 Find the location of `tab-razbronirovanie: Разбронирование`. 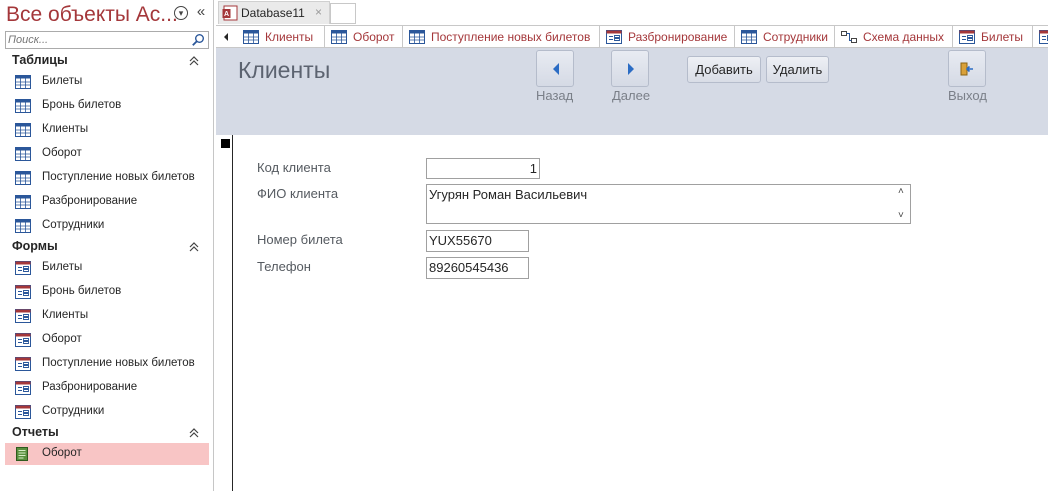

tab-razbronirovanie: Разбронирование is located at coordinates (667, 36).